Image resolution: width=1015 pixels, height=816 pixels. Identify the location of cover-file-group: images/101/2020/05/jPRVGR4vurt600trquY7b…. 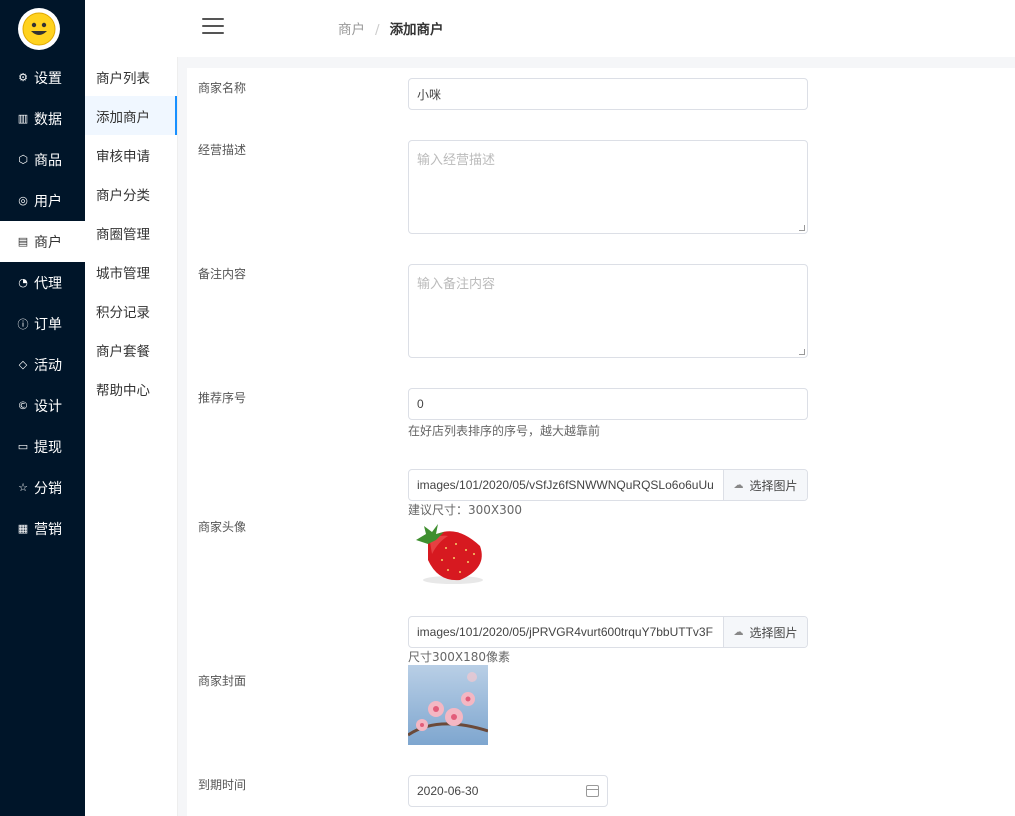
(608, 632).